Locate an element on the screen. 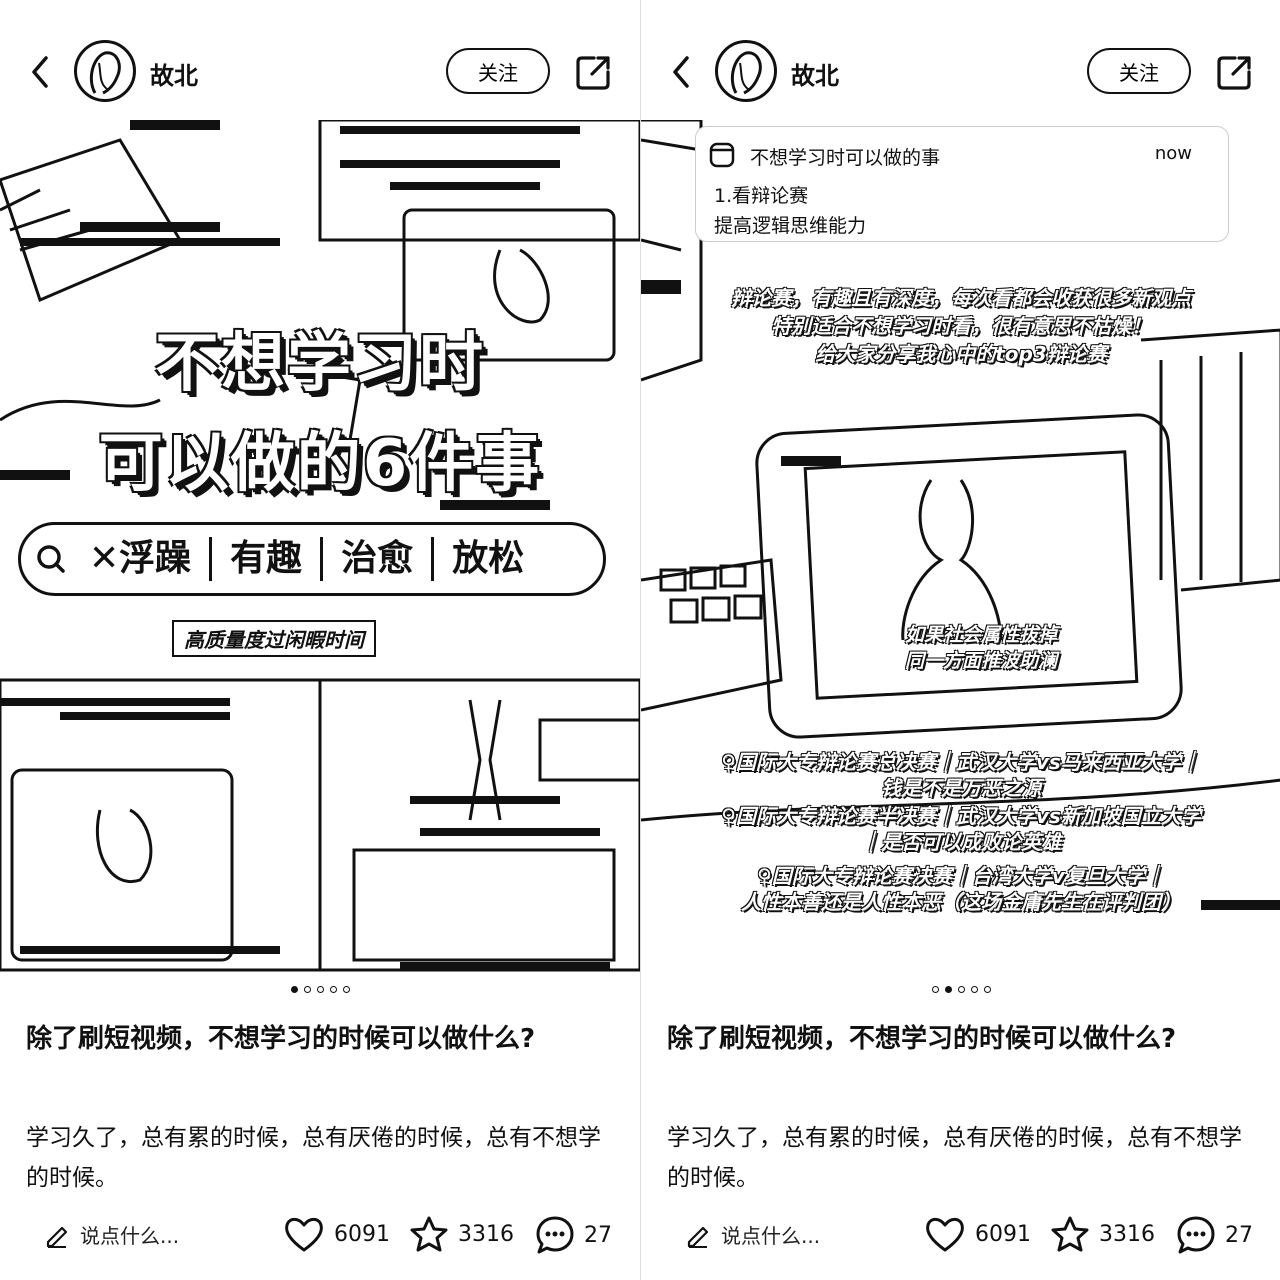 This screenshot has width=1280, height=1280. notes-app-icon is located at coordinates (722, 155).